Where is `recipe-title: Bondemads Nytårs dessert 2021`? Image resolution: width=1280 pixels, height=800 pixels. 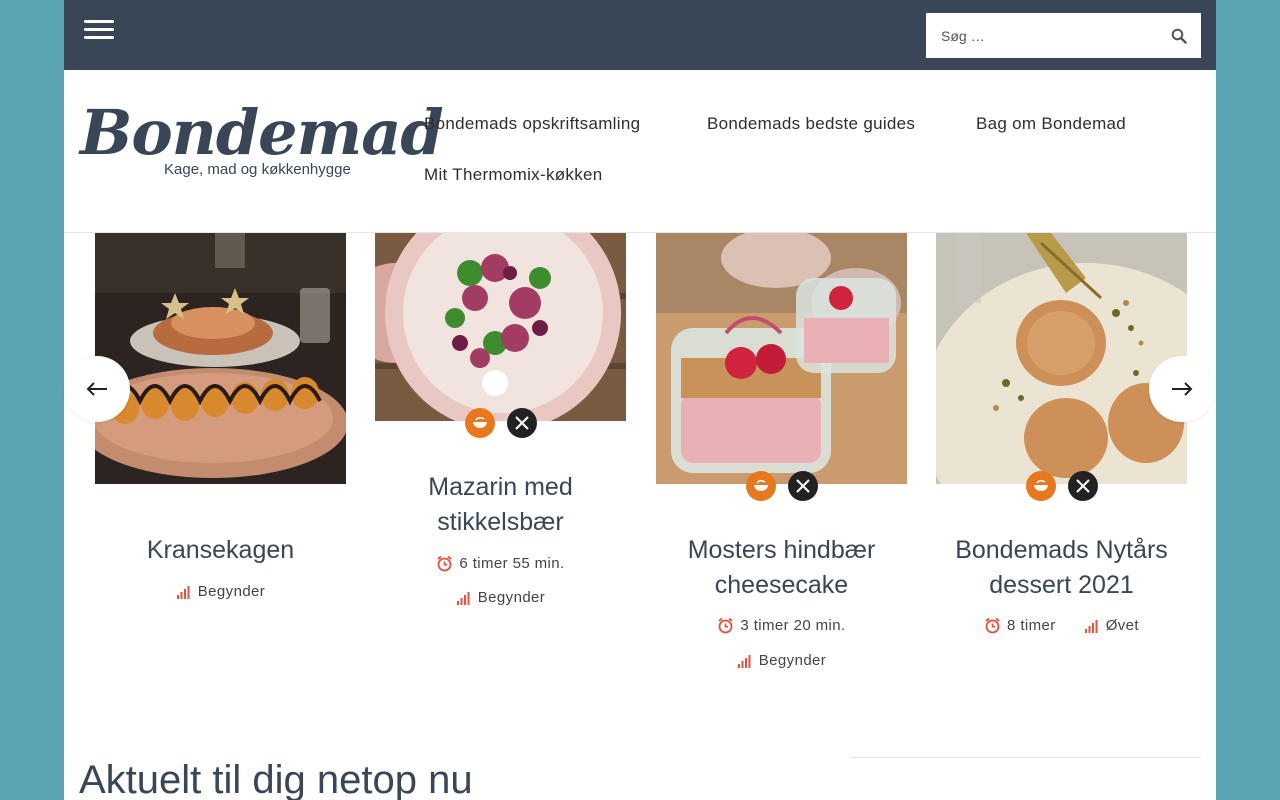
recipe-title: Bondemads Nytårs dessert 2021 is located at coordinates (1061, 568).